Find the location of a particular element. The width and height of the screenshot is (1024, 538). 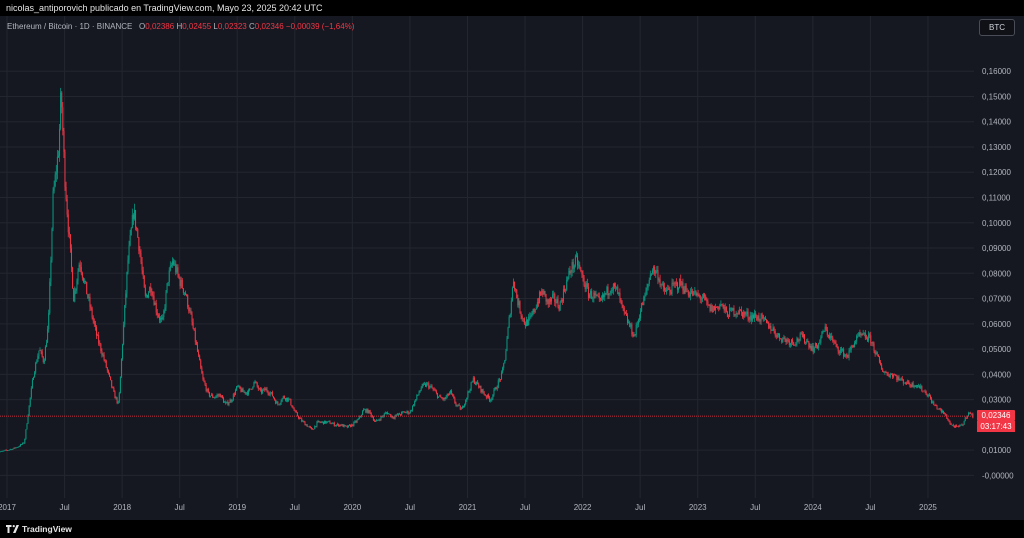

y-tick-label: 0,11000 is located at coordinates (996, 198).